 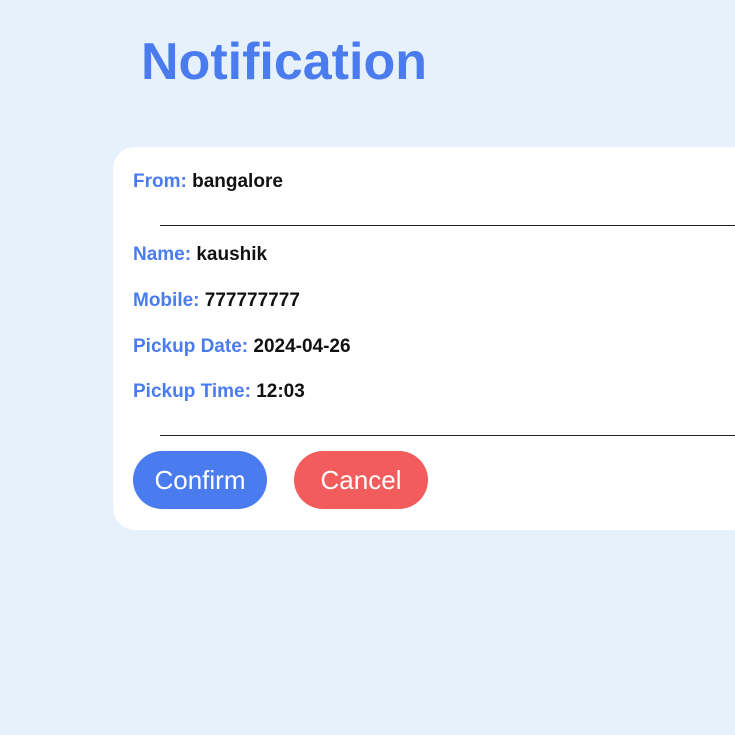 I want to click on cancel-button: Cancel, so click(x=361, y=480).